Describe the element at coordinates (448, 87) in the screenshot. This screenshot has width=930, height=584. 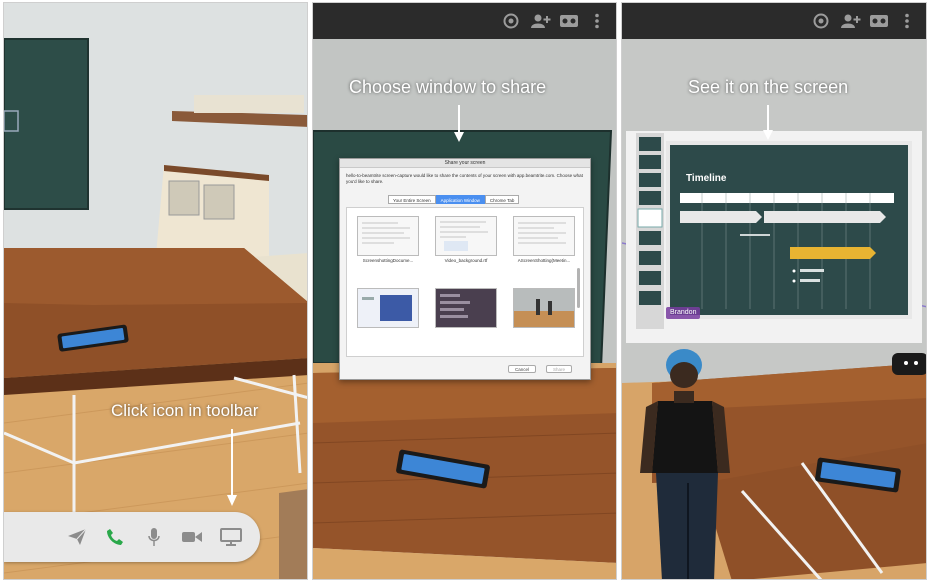
I see `caption-choose-window: Choose window to share` at that location.